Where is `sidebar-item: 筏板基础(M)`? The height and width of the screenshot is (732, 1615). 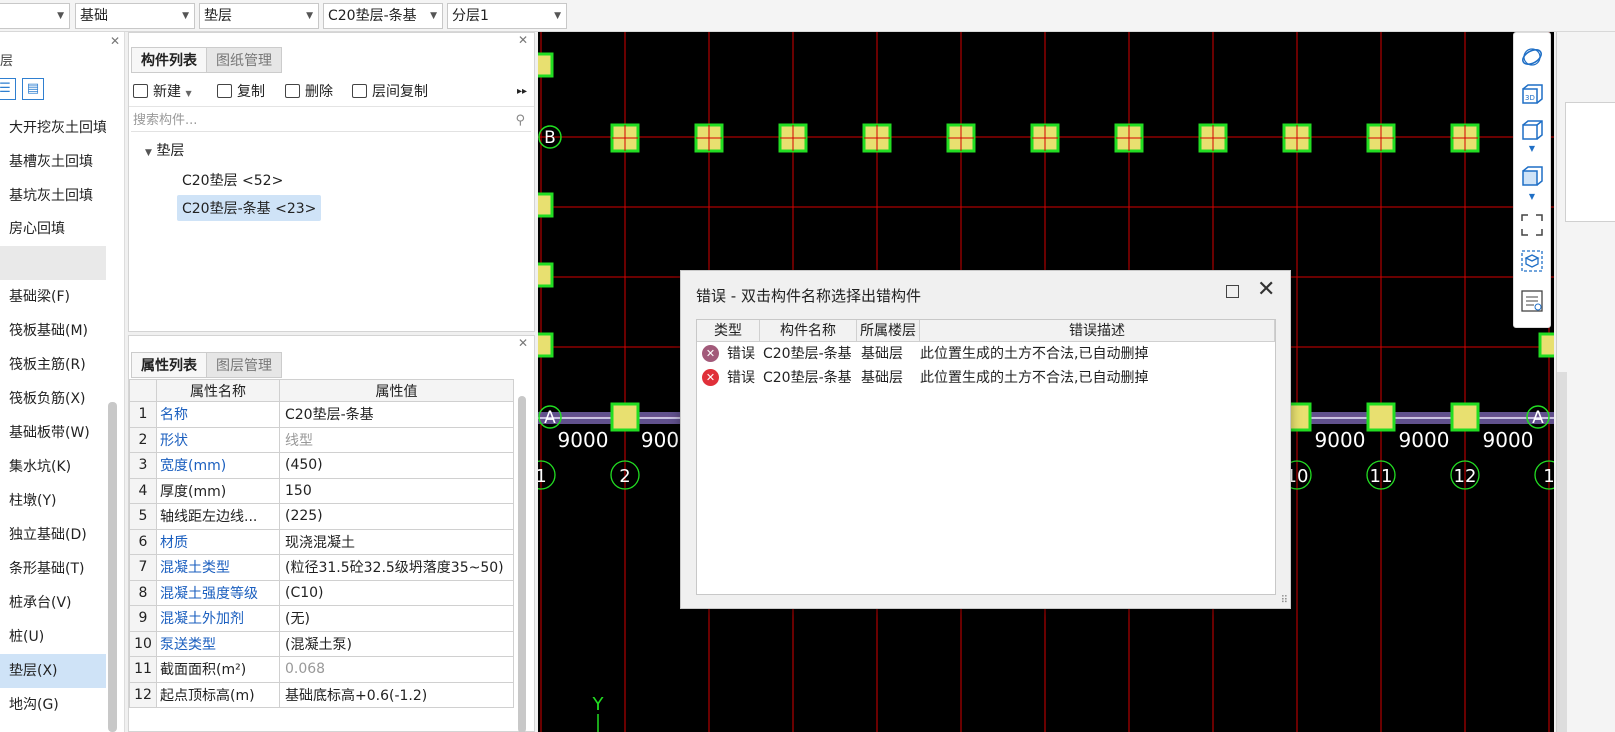
sidebar-item: 筏板基础(M) is located at coordinates (53, 331).